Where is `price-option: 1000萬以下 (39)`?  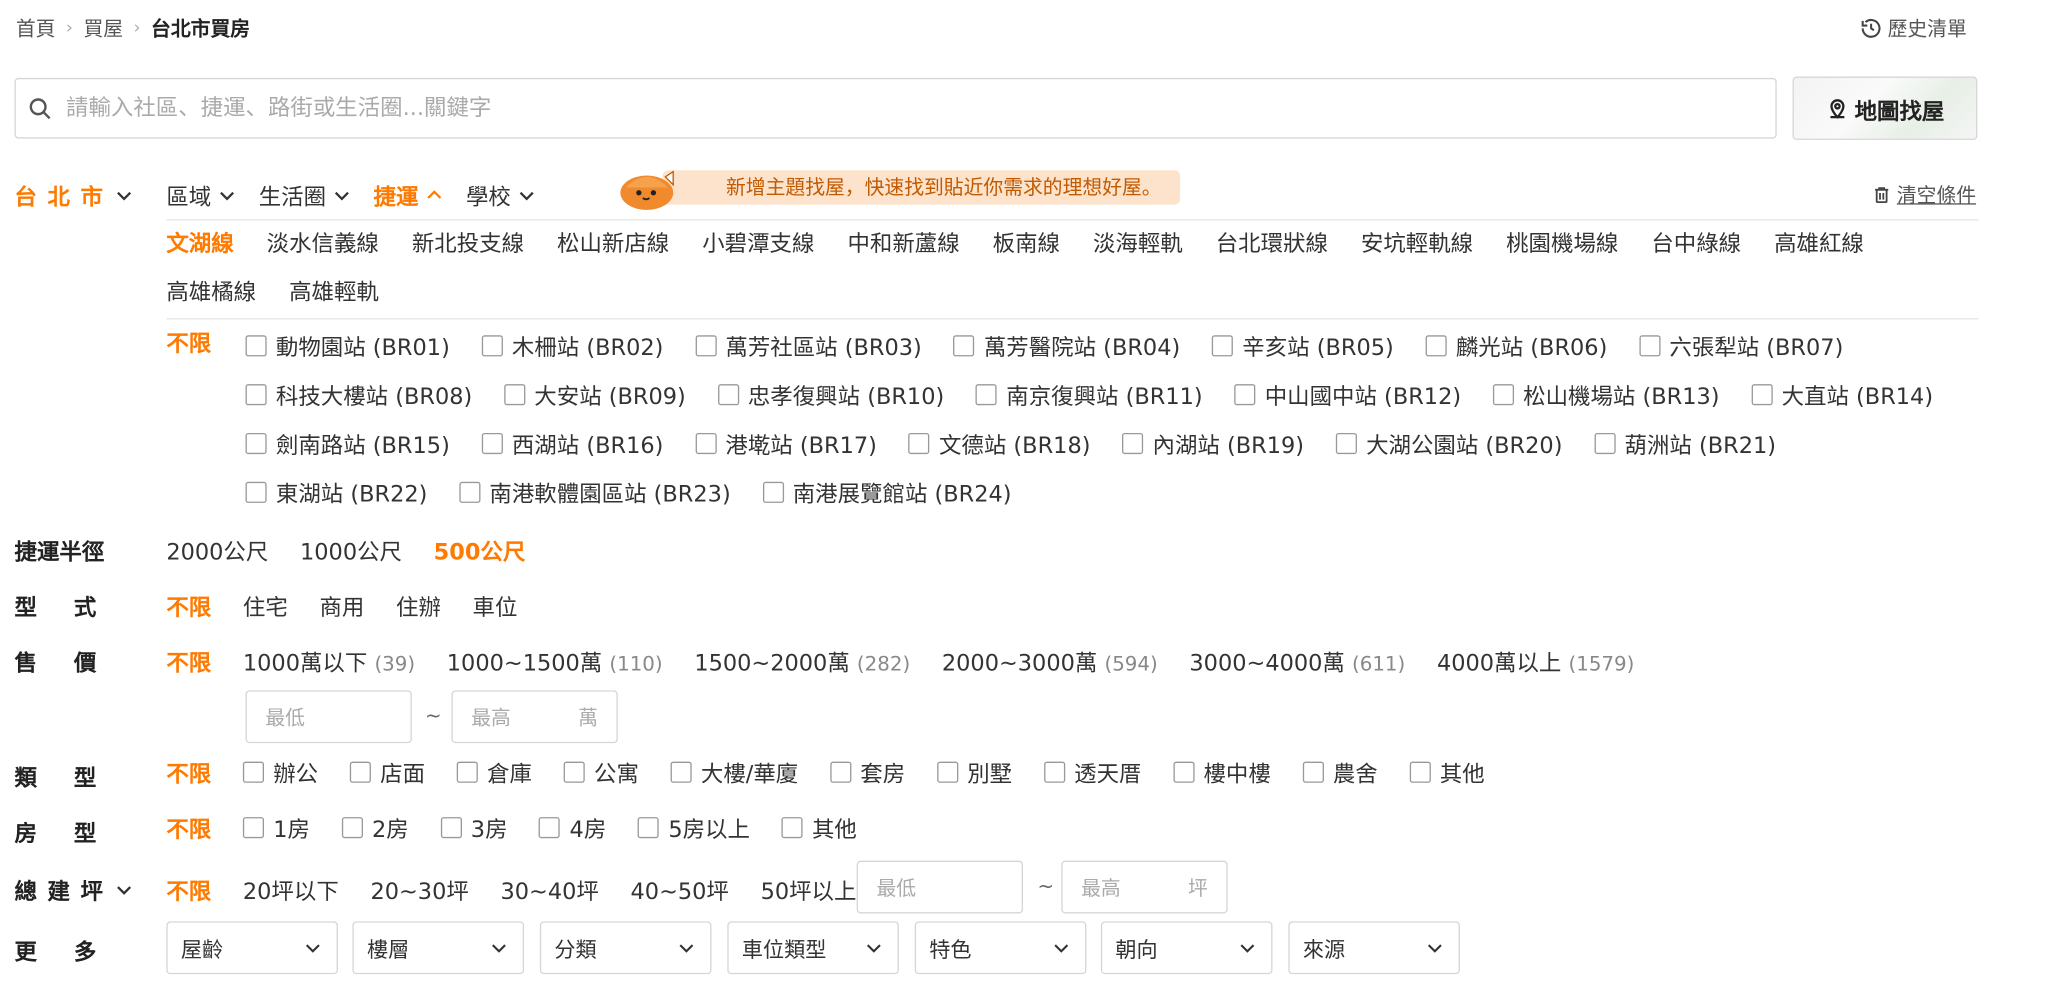
price-option: 1000萬以下 (39) is located at coordinates (329, 660).